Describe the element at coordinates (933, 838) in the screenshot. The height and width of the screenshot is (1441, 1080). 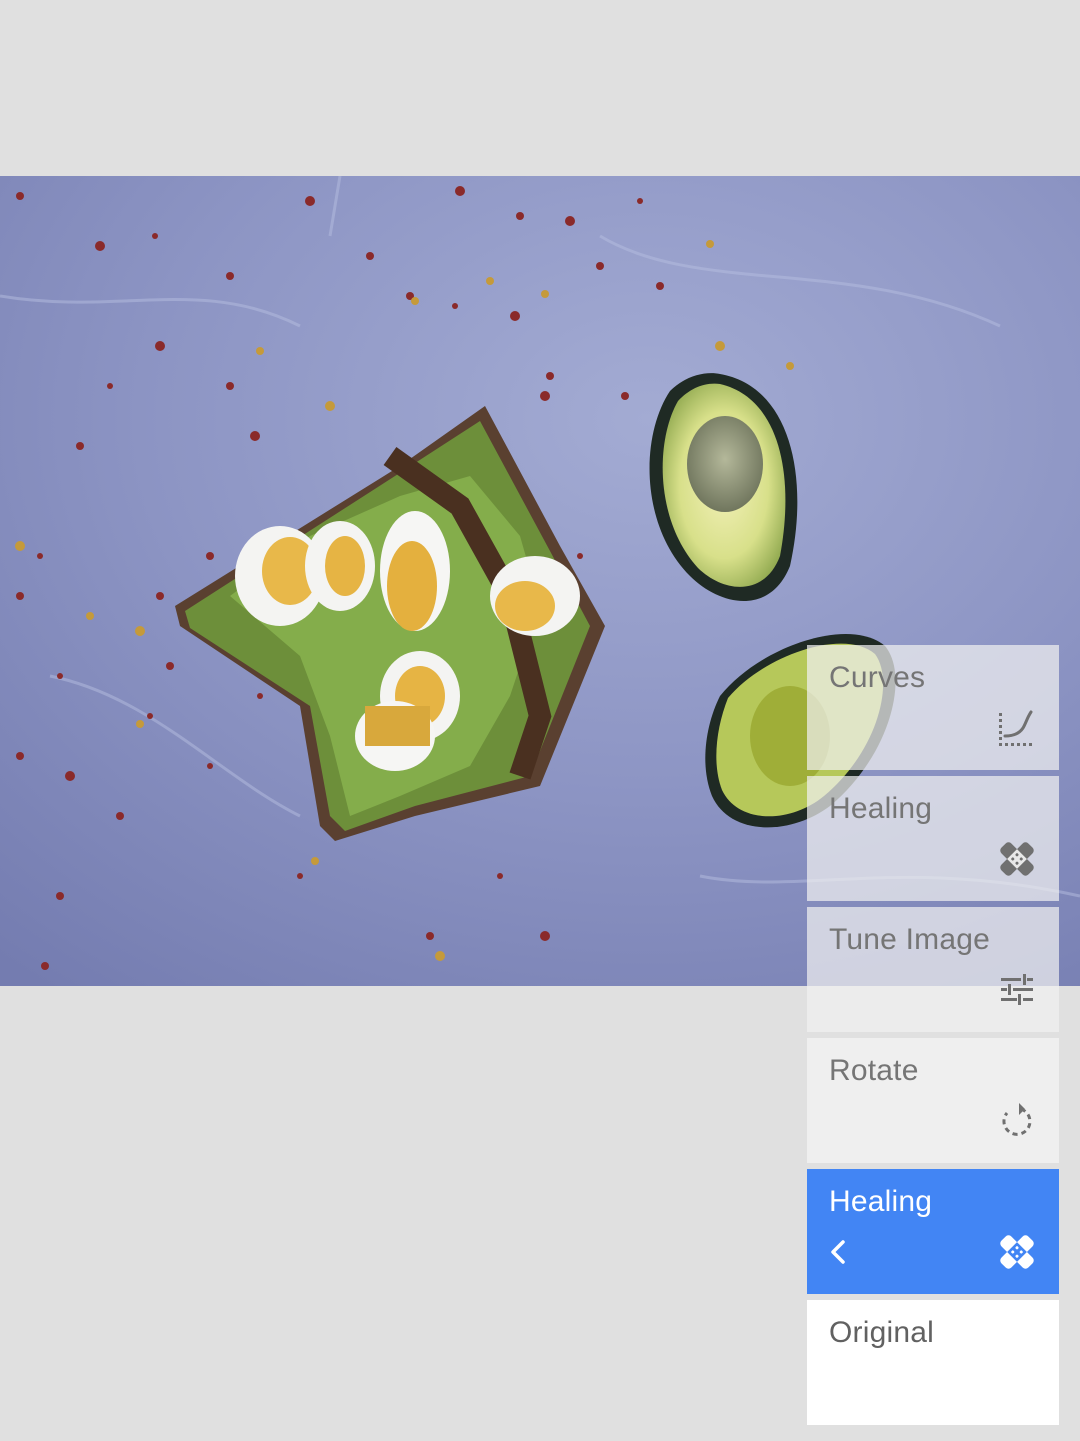
I see `history-item-healing: Healing` at that location.